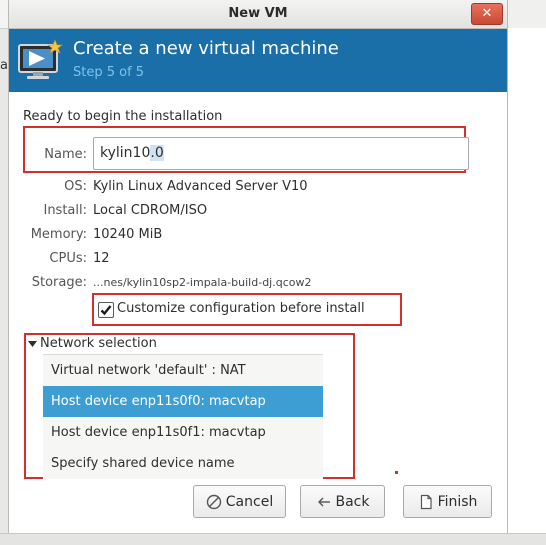 Image resolution: width=546 pixels, height=545 pixels. I want to click on wizard-step: Step 5 of 5, so click(109, 72).